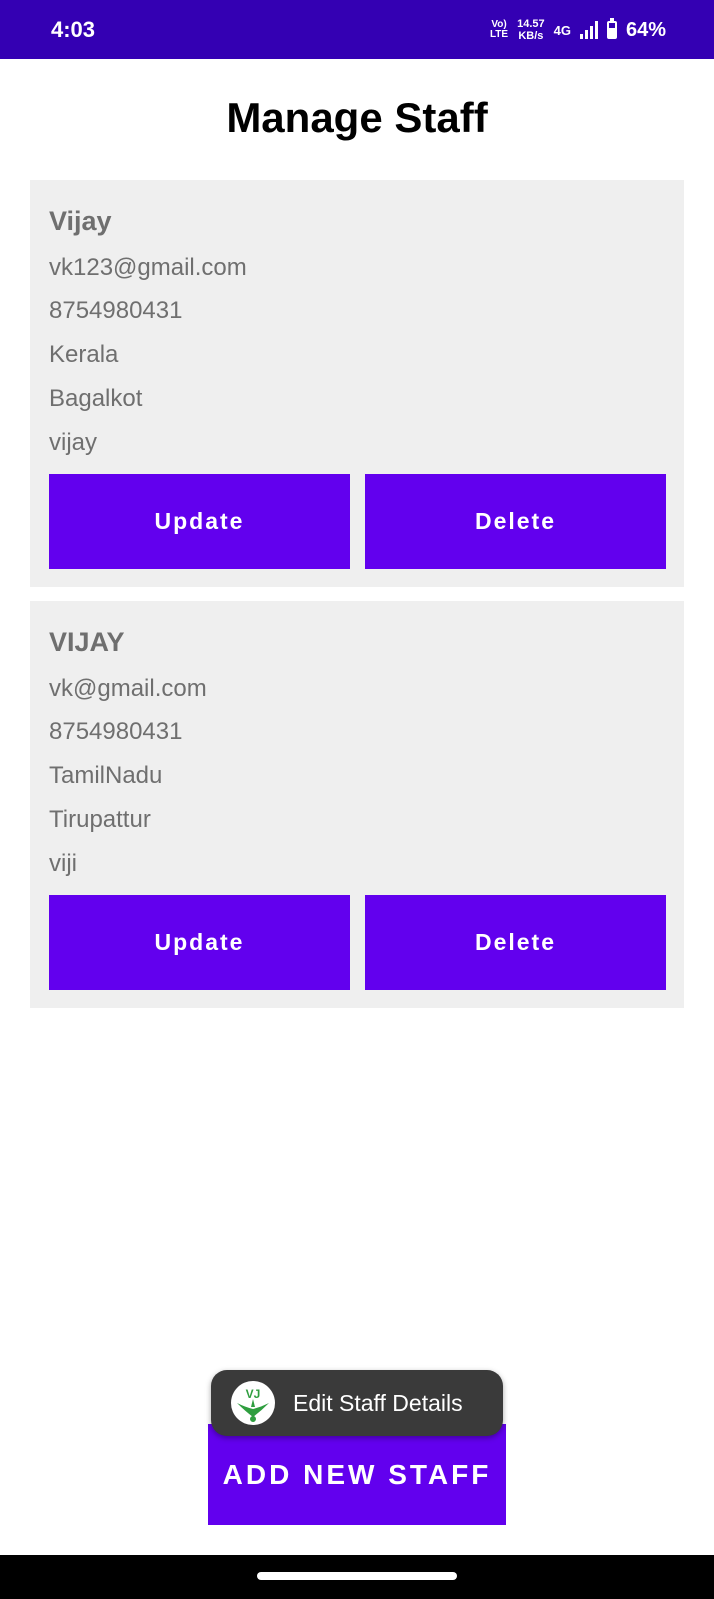  What do you see at coordinates (378, 1402) in the screenshot?
I see `toast-text: Edit Staff Details` at bounding box center [378, 1402].